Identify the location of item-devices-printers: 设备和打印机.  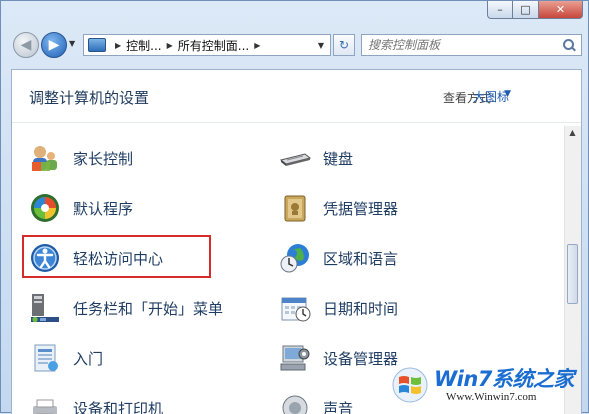
(96, 401).